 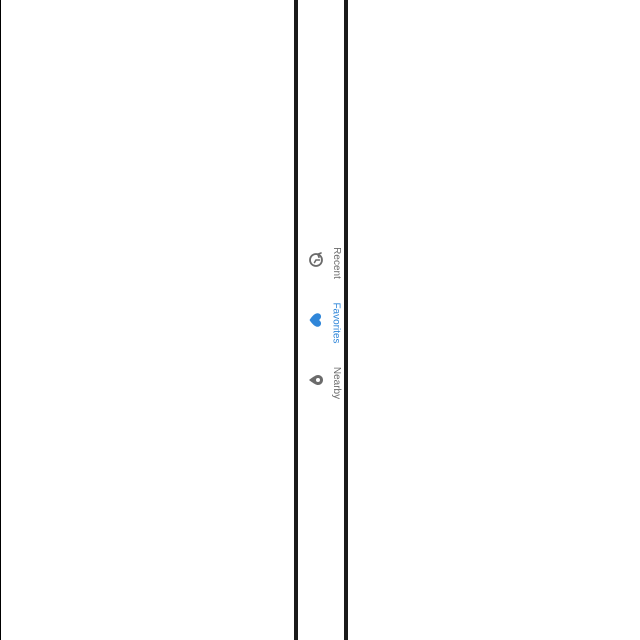 I want to click on bottom-tab-bar: Recent Favorites Nearby, so click(x=321, y=323).